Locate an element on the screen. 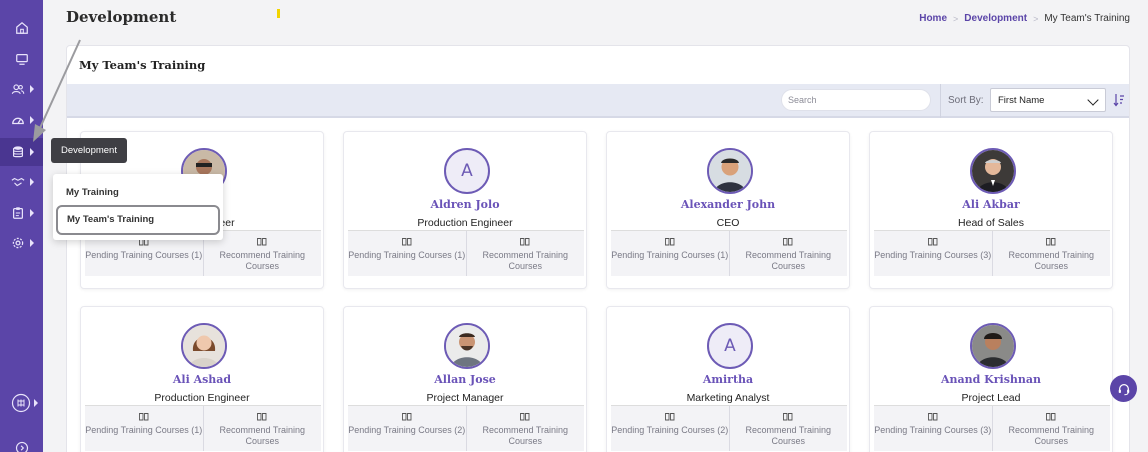  annotation-arrow is located at coordinates (57, 90).